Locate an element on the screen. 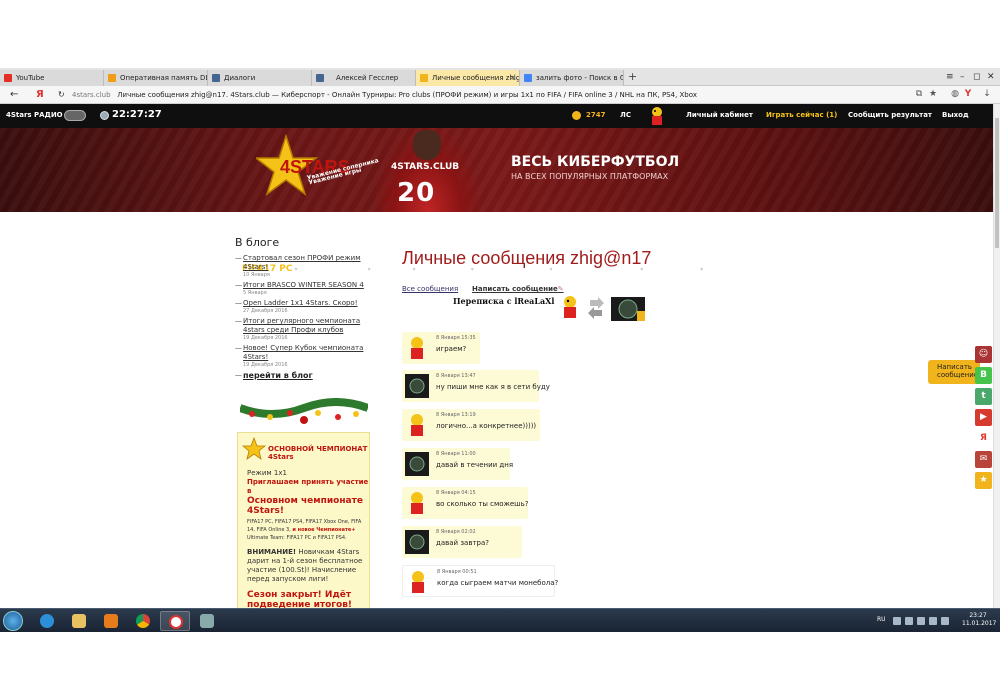  menu-tournaments: Турниры+ ▾ is located at coordinates (674, 269).